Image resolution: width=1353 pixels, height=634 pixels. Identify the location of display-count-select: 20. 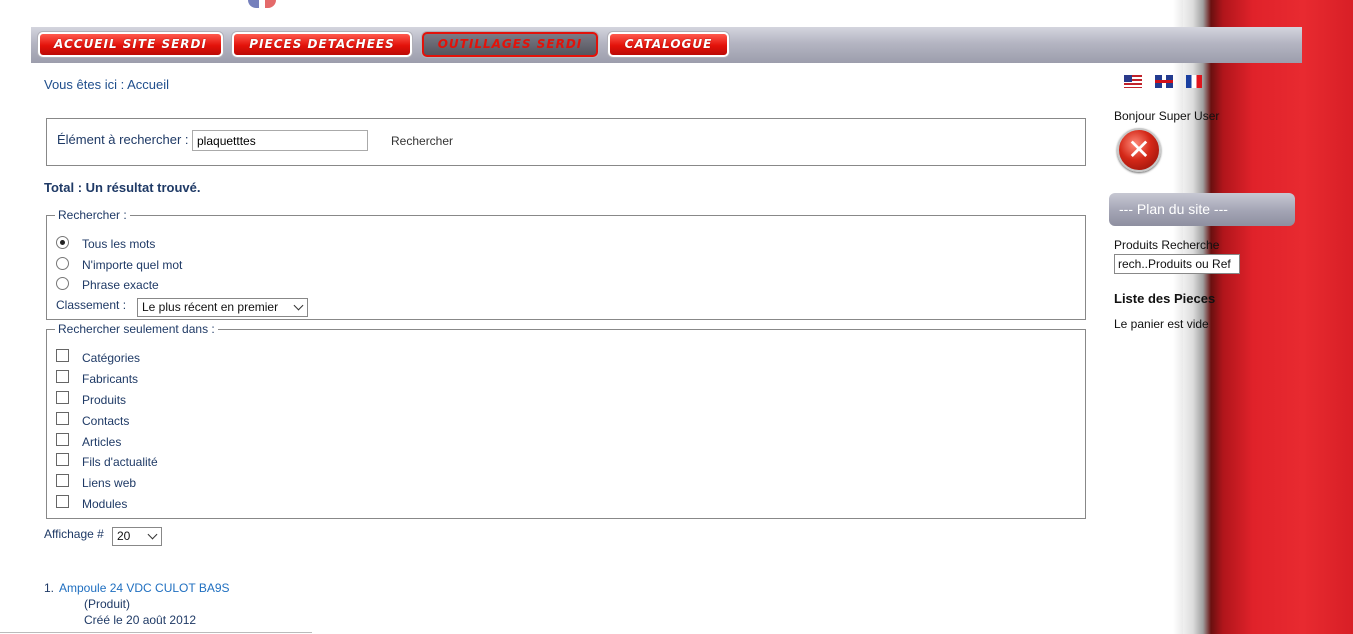
(137, 536).